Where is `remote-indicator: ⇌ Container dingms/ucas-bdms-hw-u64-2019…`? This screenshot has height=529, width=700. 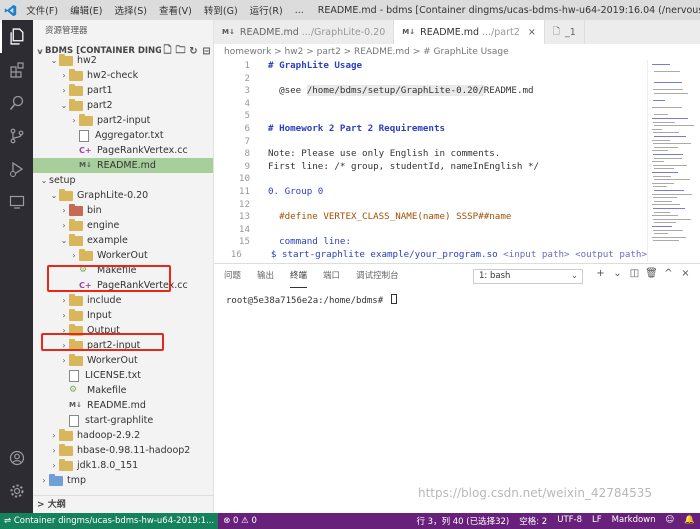 remote-indicator: ⇌ Container dingms/ucas-bdms-hw-u64-2019… is located at coordinates (109, 521).